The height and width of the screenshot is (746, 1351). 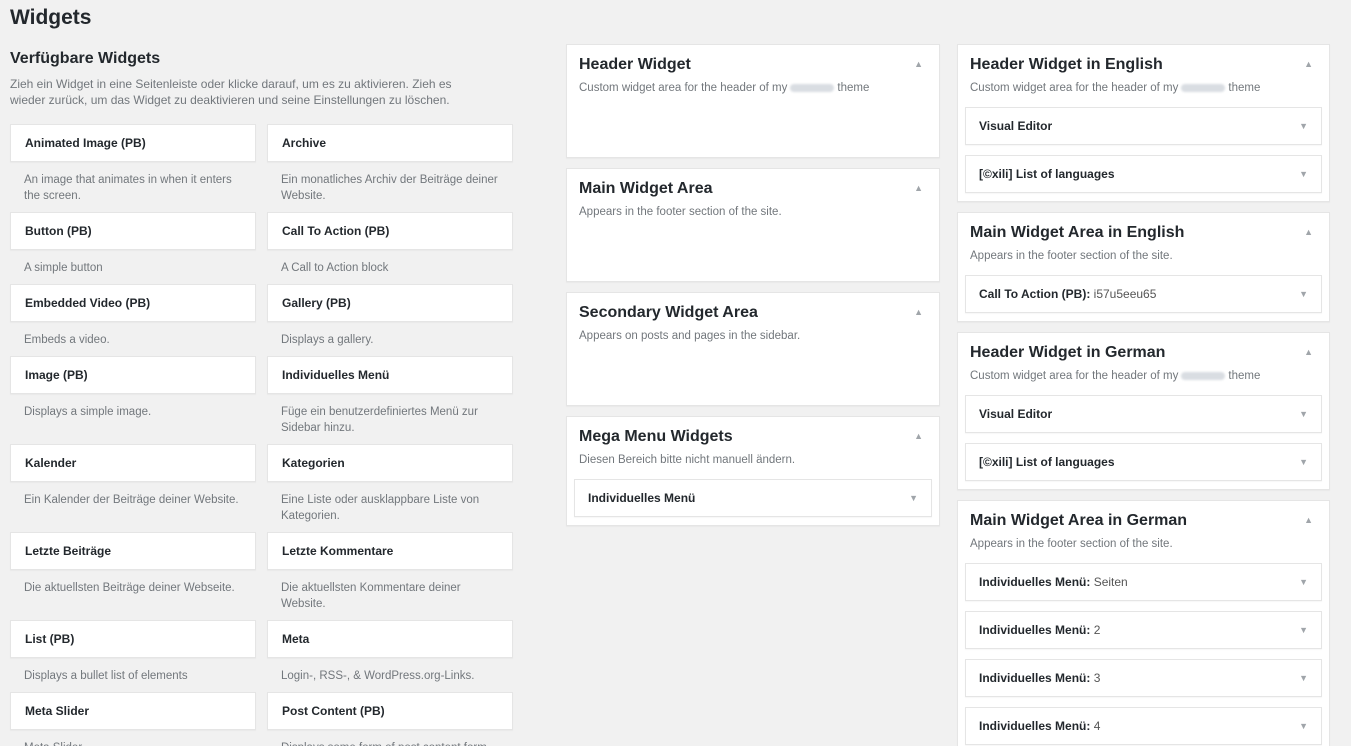 What do you see at coordinates (390, 639) in the screenshot?
I see `widget-meta: Meta` at bounding box center [390, 639].